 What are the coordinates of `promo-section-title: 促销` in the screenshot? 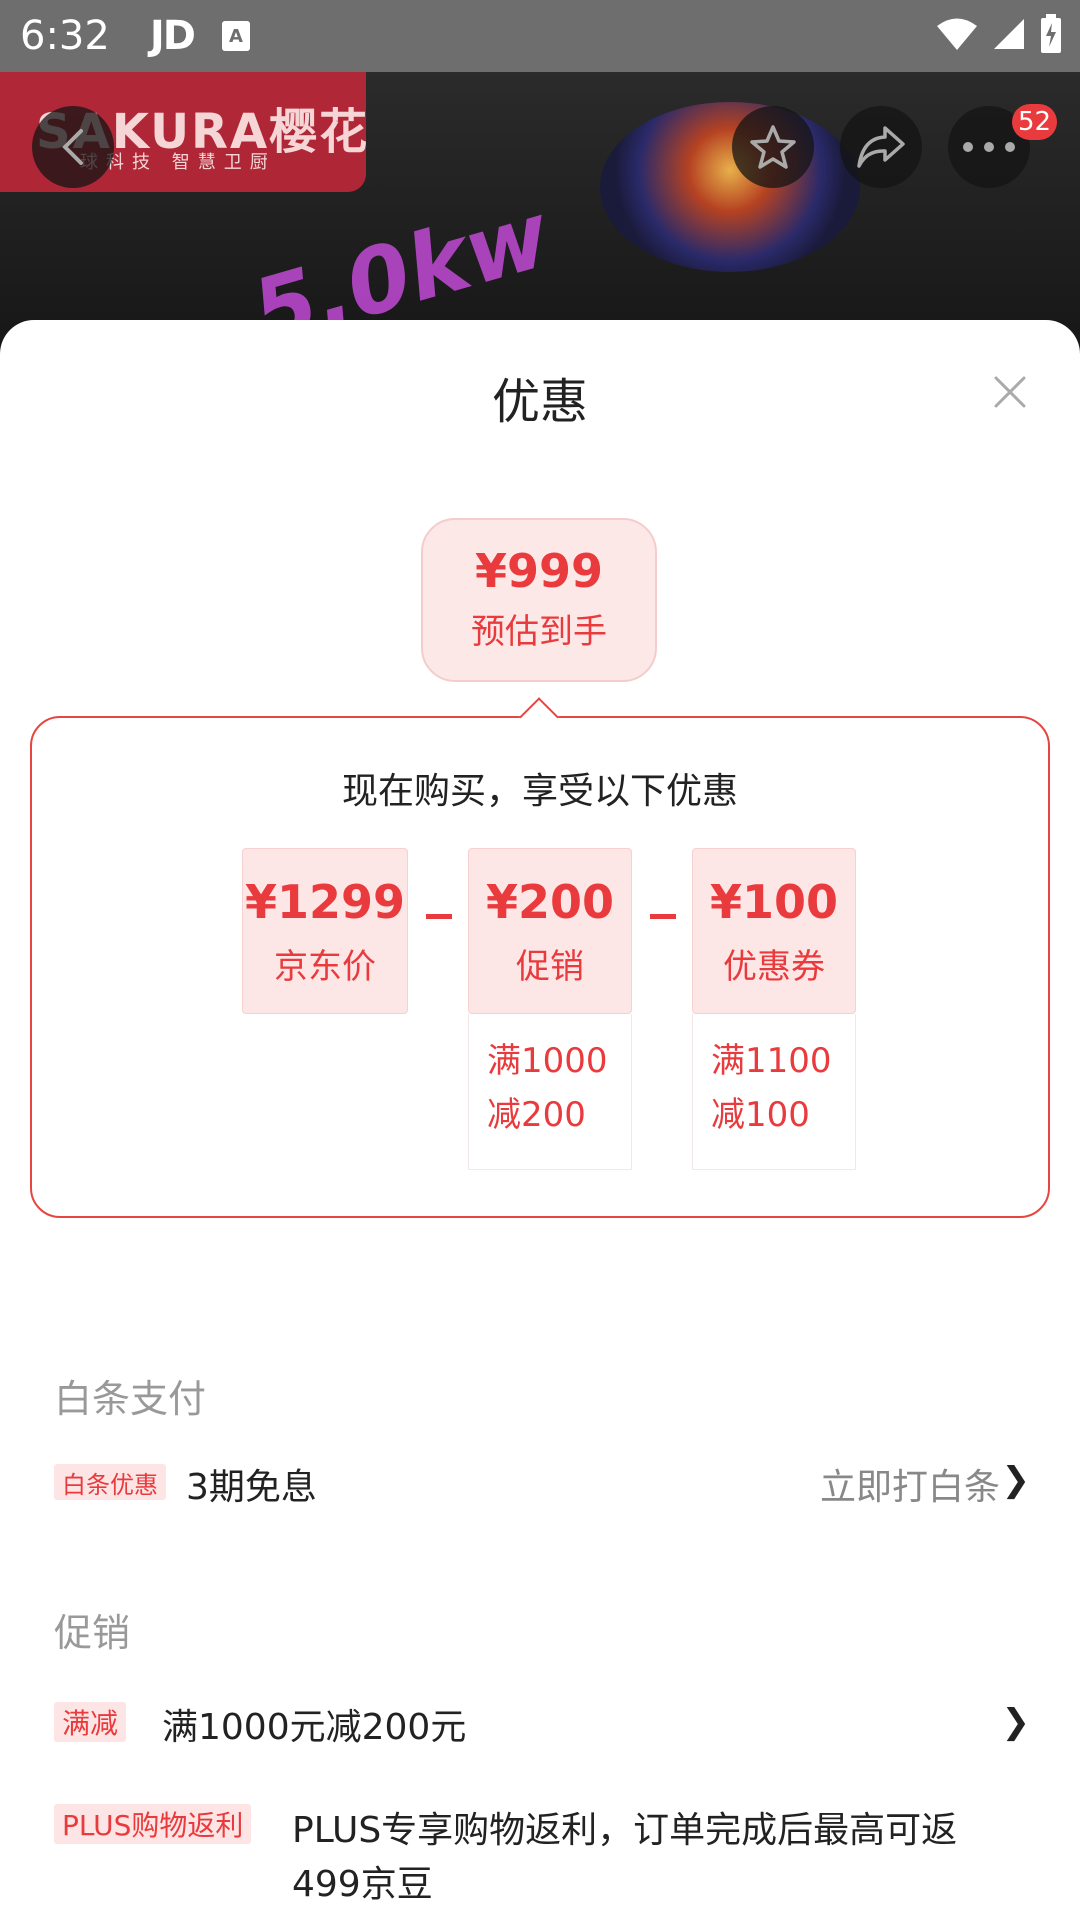 It's located at (92, 1633).